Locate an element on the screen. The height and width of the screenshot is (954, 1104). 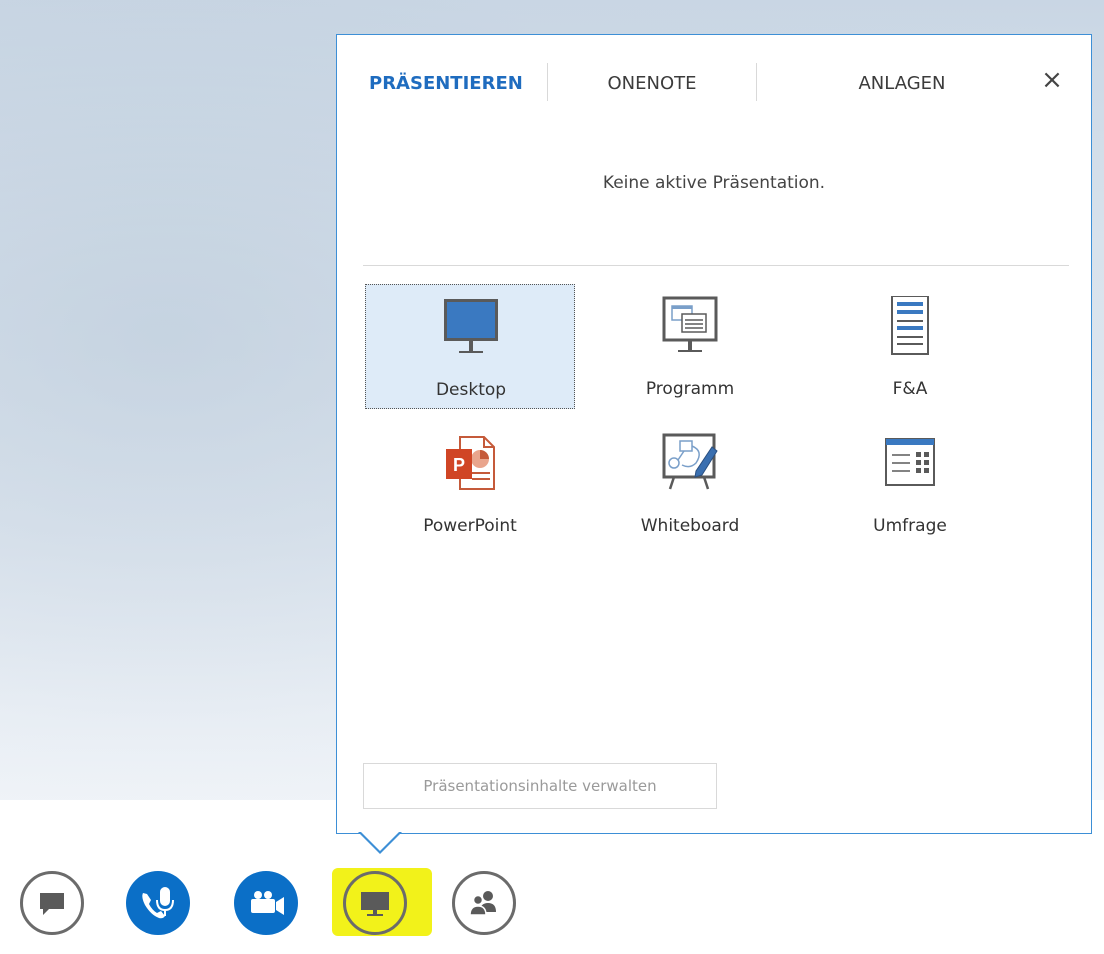
video-camera-icon is located at coordinates (267, 903).